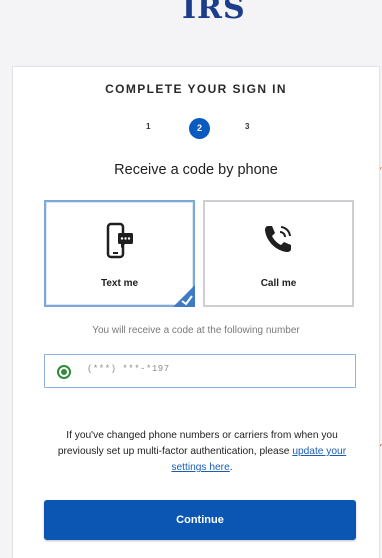 The width and height of the screenshot is (382, 558). Describe the element at coordinates (199, 128) in the screenshot. I see `step-2-active: 2` at that location.